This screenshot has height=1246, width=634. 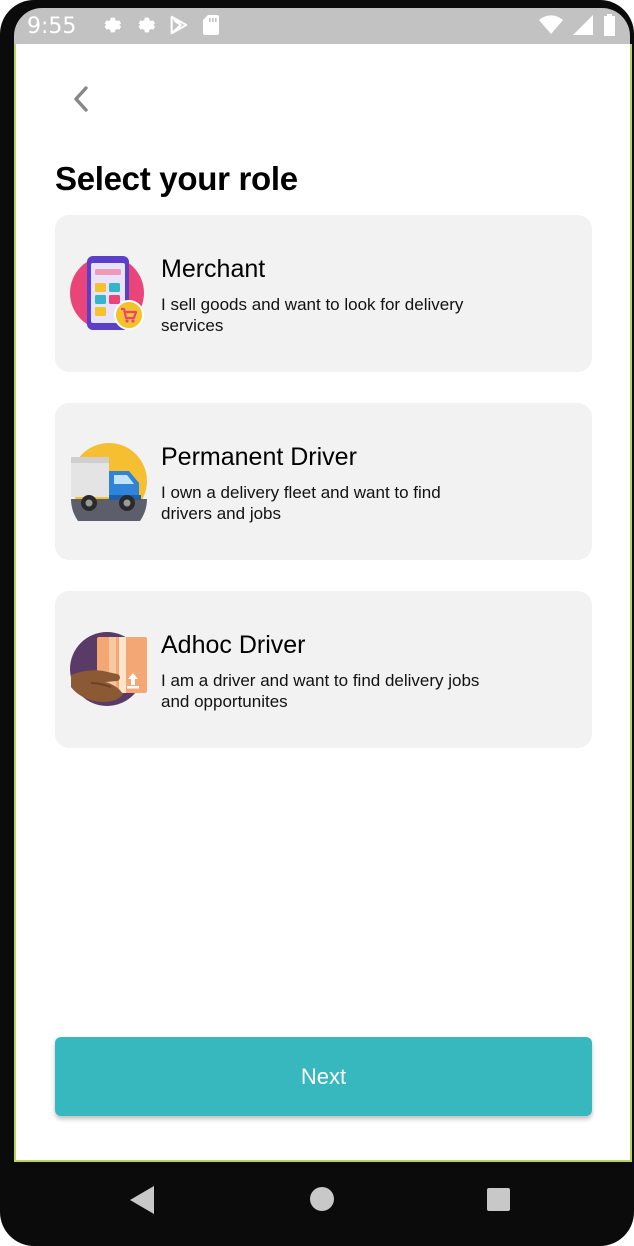 What do you see at coordinates (323, 1076) in the screenshot?
I see `next-button: Next` at bounding box center [323, 1076].